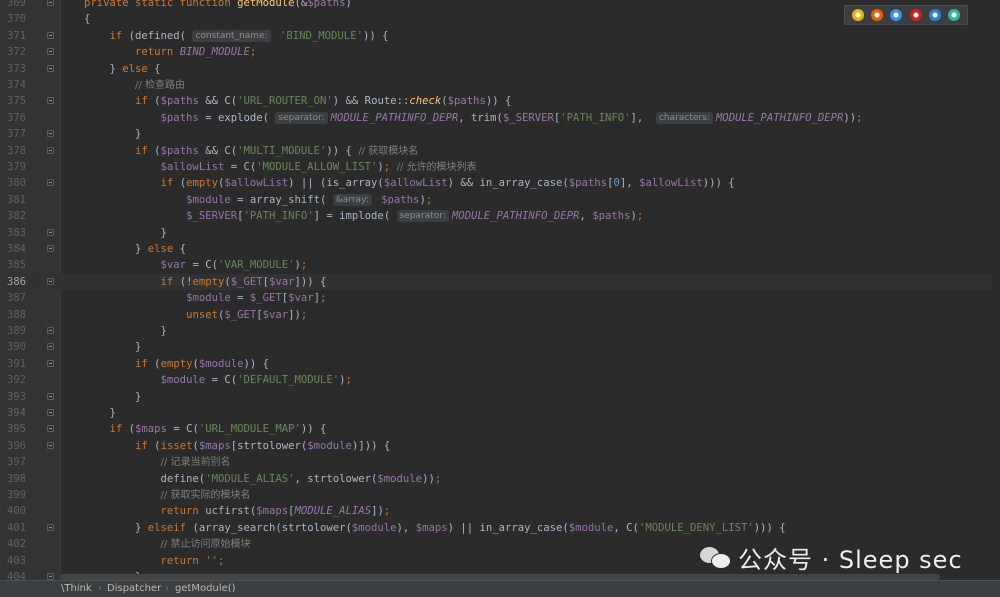  Describe the element at coordinates (500, 331) in the screenshot. I see `code-line: 389 }` at that location.